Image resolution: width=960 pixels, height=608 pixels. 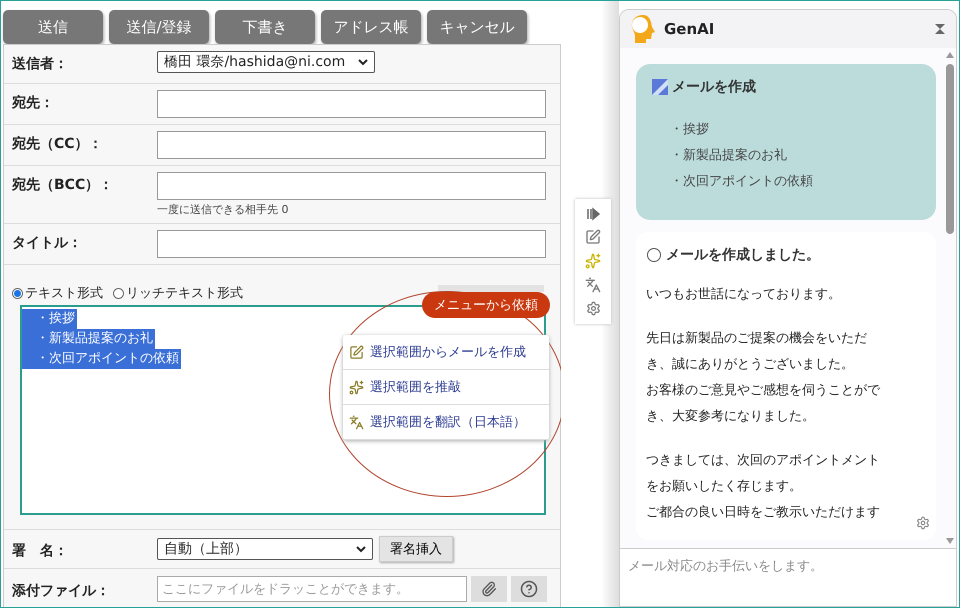 I want to click on response-paragraph: つきましては、次回のアポイントメント をお願いしたく存じます。 ご都合の良い日時をご教示いただけます, so click(x=763, y=487).